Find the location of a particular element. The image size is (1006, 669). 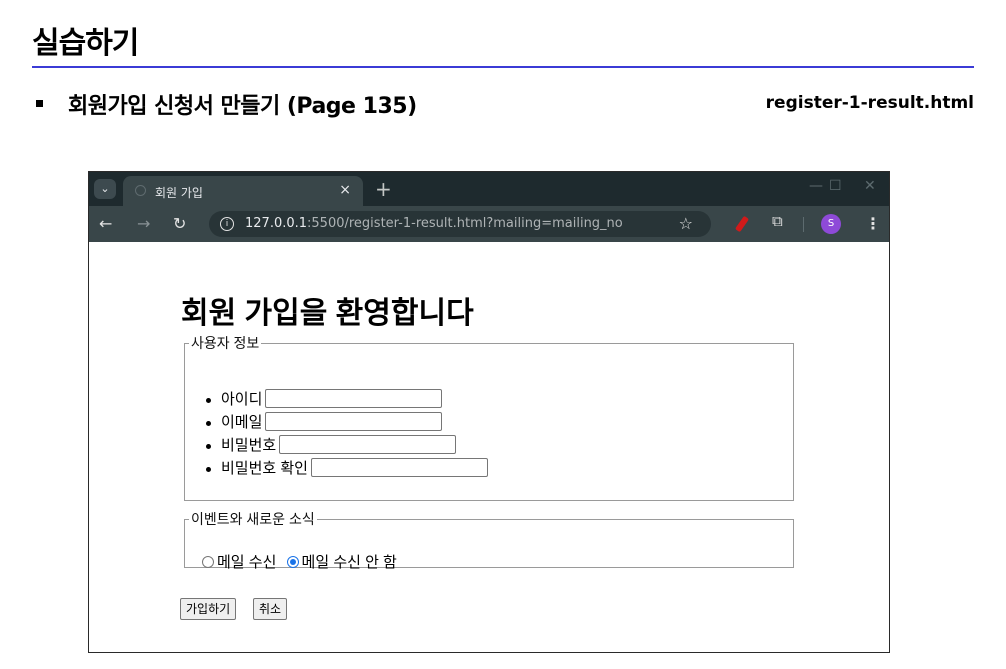

title-divider is located at coordinates (503, 67).